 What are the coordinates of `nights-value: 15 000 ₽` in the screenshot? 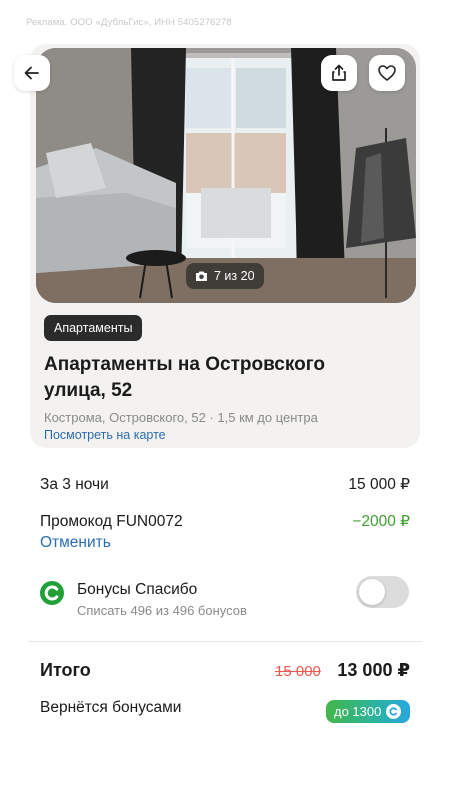 It's located at (379, 484).